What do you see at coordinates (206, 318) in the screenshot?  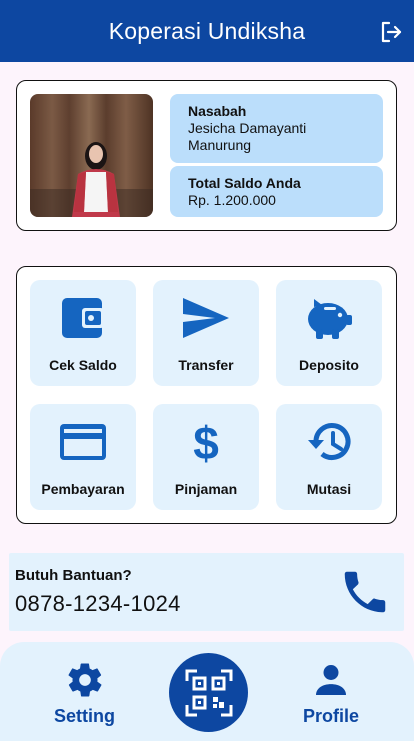 I see `send-icon` at bounding box center [206, 318].